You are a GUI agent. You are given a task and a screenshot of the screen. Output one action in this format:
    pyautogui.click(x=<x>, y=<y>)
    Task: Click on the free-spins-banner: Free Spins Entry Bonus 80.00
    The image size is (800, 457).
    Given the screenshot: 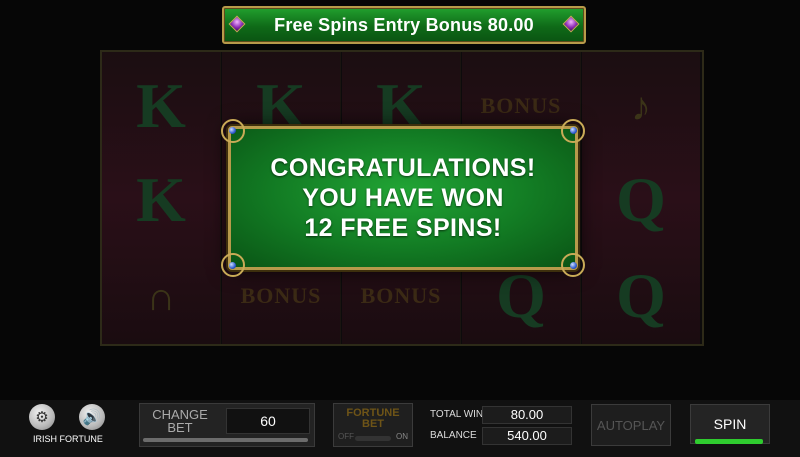 What is the action you would take?
    pyautogui.click(x=404, y=25)
    